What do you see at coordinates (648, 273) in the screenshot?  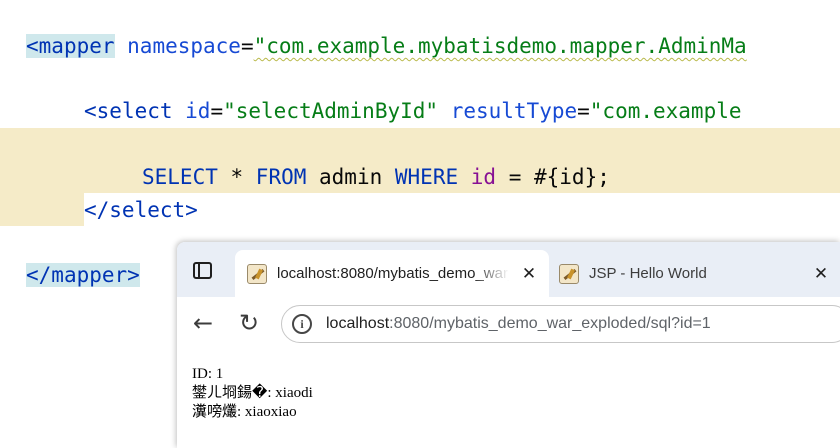 I see `tab-title: JSP - Hello World` at bounding box center [648, 273].